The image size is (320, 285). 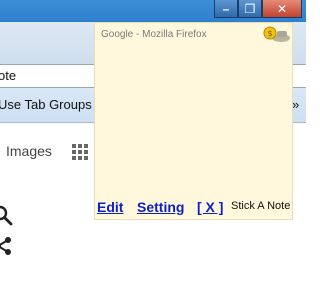 I want to click on window-controls: – ❐ ✕, so click(x=258, y=9).